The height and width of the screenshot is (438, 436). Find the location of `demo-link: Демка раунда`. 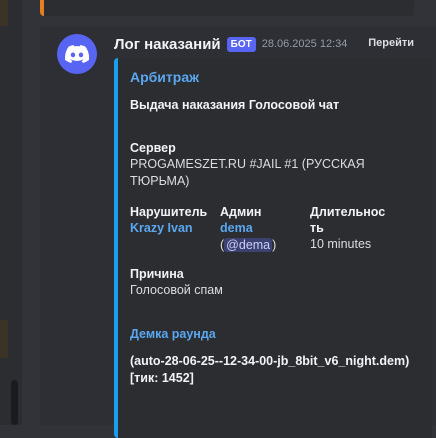

demo-link: Демка раунда is located at coordinates (276, 334).